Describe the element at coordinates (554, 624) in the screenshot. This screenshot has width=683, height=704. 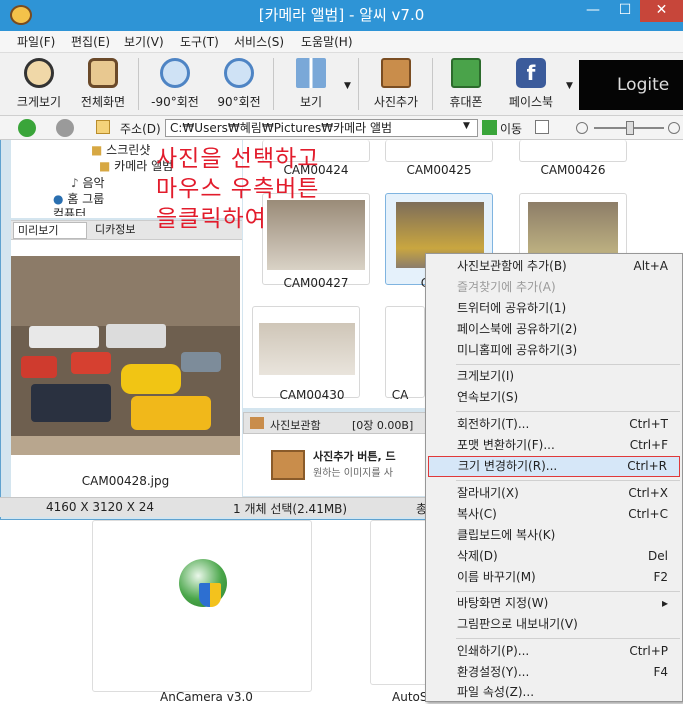
I see `ctx-export-paint: 그림판으로 내보내기(V)` at that location.